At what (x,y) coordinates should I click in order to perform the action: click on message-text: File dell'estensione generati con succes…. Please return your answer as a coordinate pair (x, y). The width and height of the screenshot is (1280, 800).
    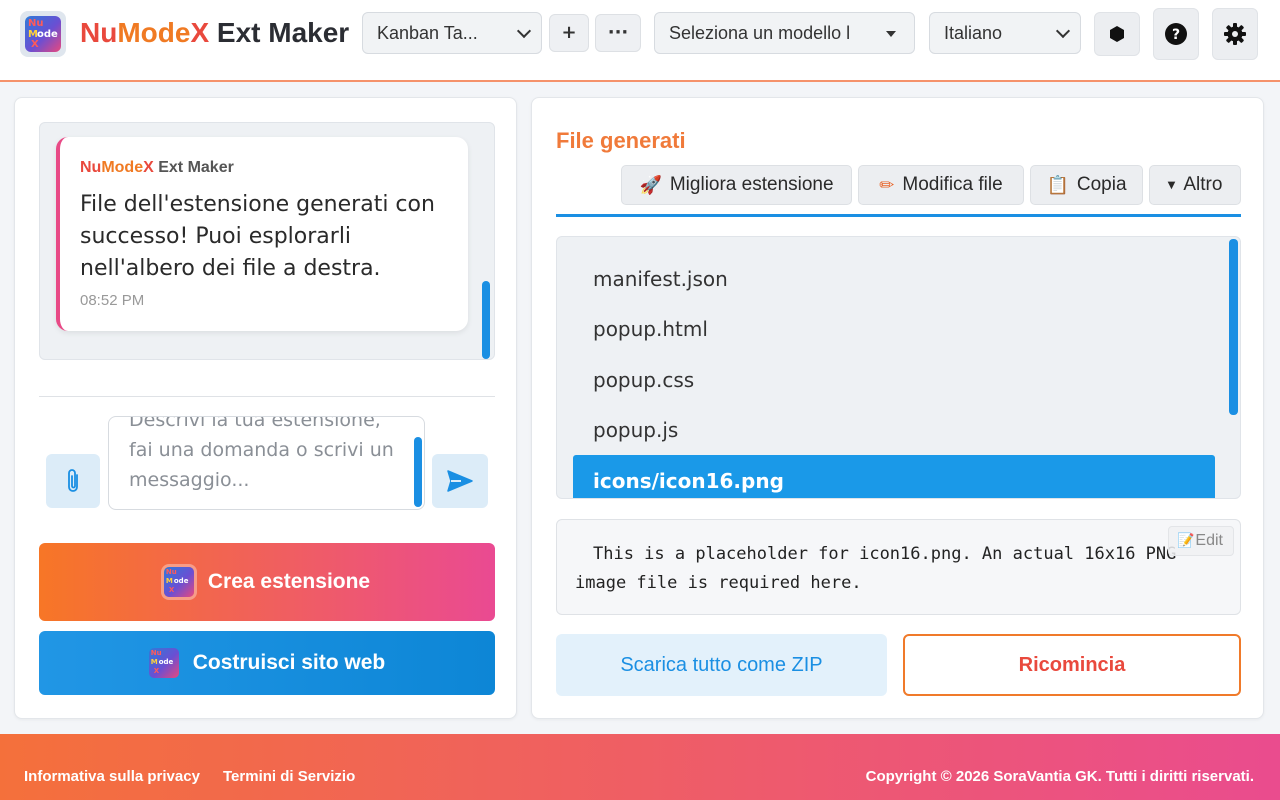
    Looking at the image, I should click on (257, 236).